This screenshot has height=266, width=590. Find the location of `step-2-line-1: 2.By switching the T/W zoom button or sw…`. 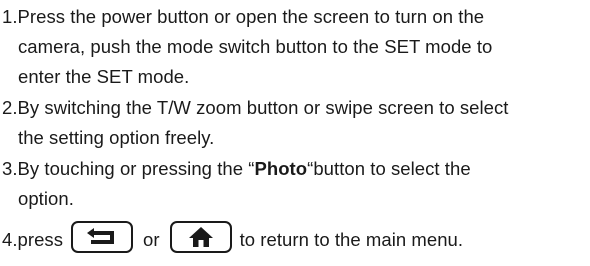

step-2-line-1: 2.By switching the T/W zoom button or sw… is located at coordinates (255, 107).